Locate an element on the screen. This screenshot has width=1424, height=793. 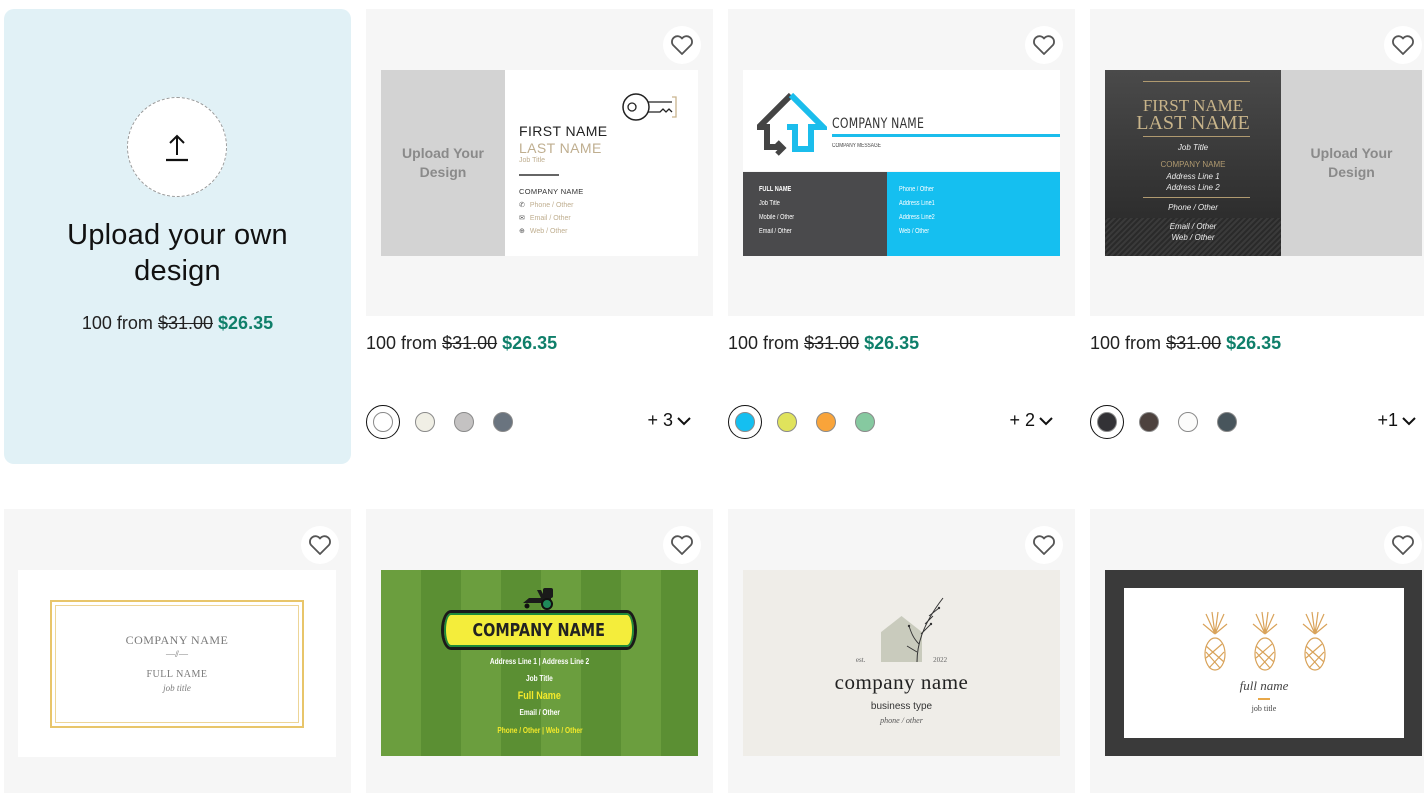
more-colors-count: +1 is located at coordinates (1387, 420).